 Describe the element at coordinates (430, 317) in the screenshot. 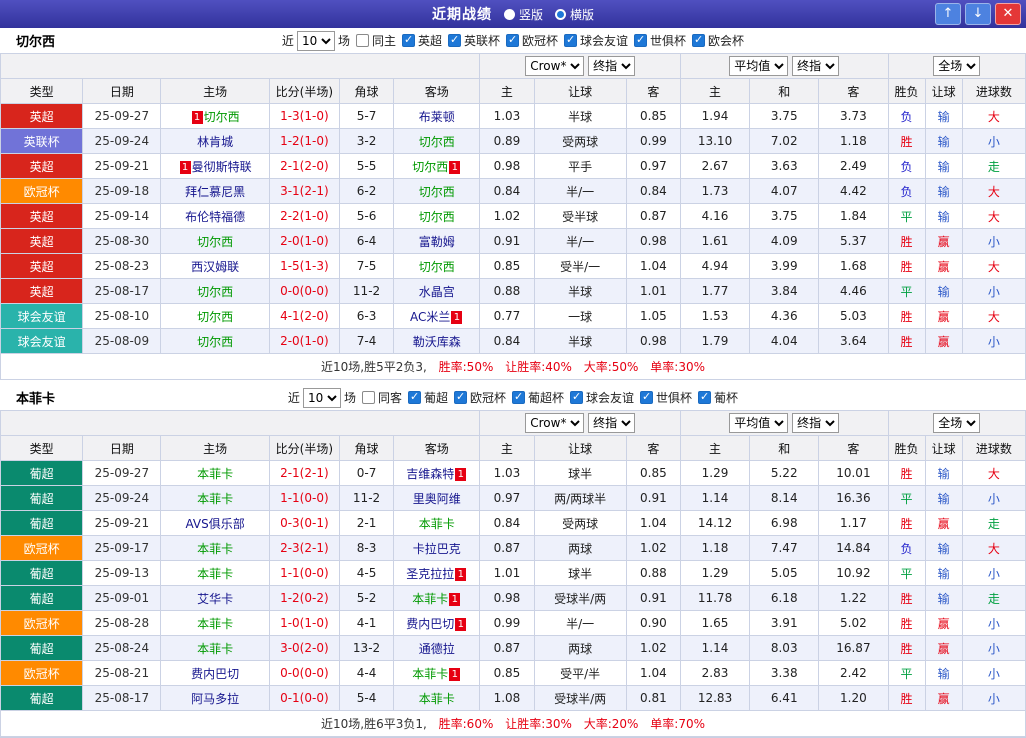

I see `away-team-link: AC米兰` at that location.